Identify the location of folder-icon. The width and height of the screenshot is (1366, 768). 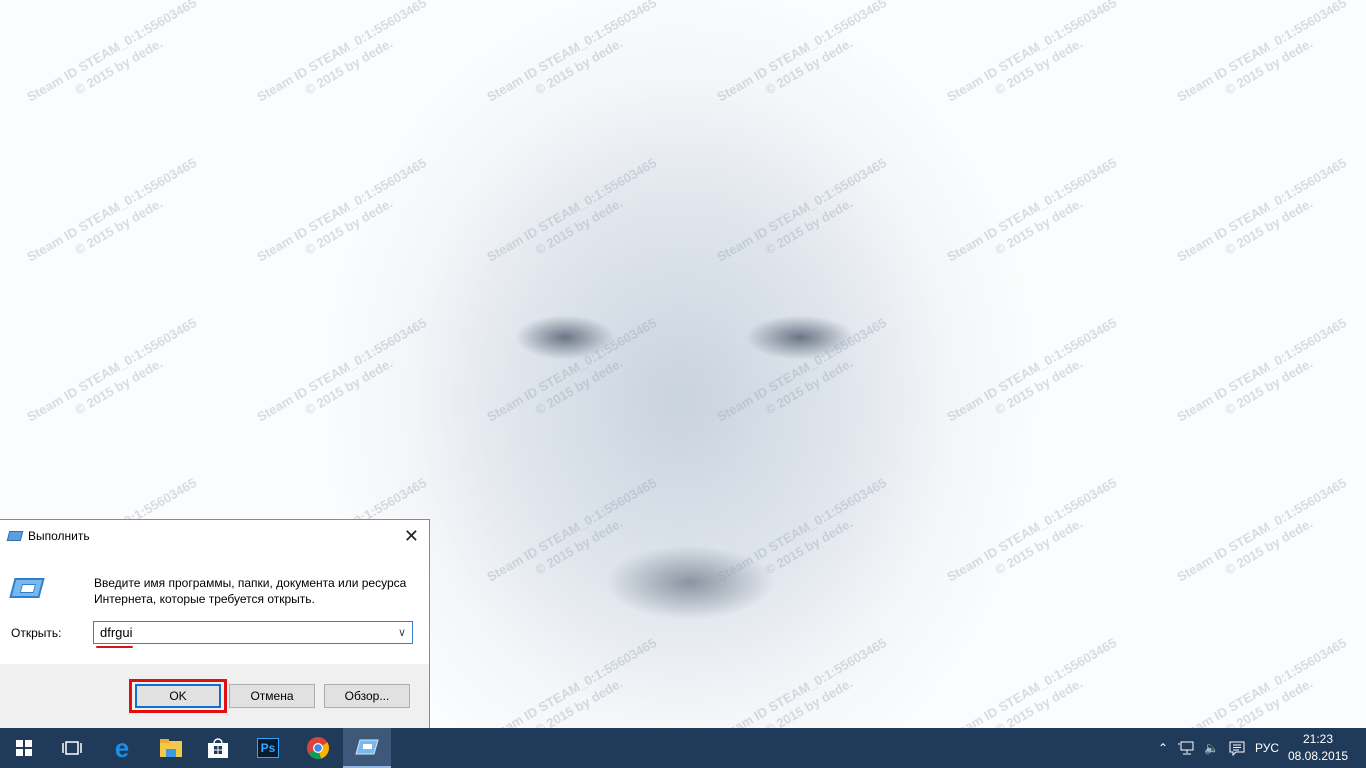
(171, 748).